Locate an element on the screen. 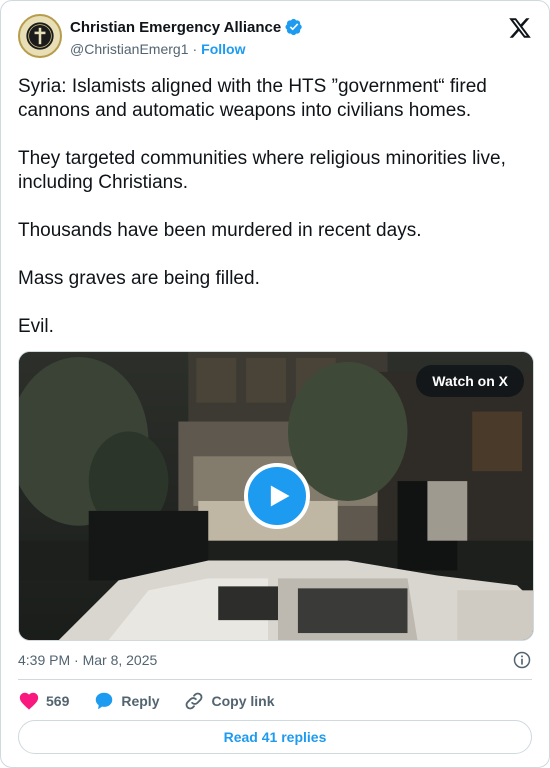 Image resolution: width=550 pixels, height=768 pixels. verified-badge-icon is located at coordinates (294, 27).